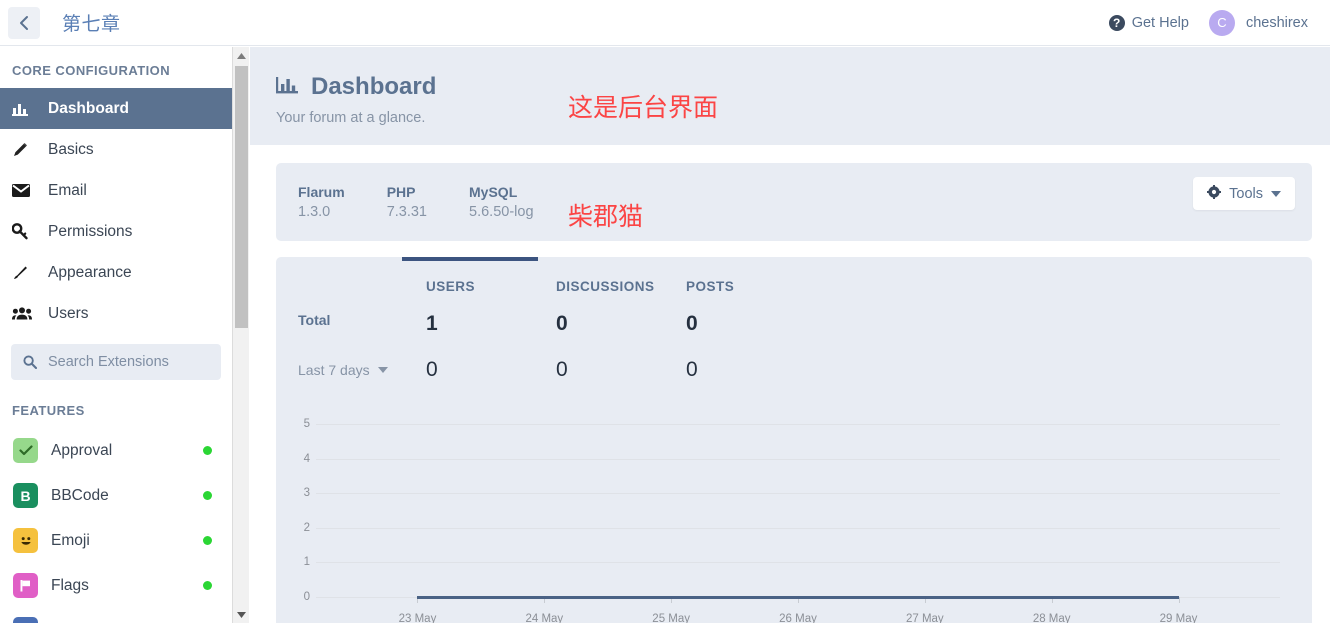  What do you see at coordinates (501, 212) in the screenshot?
I see `info-value: 5.6.50-log` at bounding box center [501, 212].